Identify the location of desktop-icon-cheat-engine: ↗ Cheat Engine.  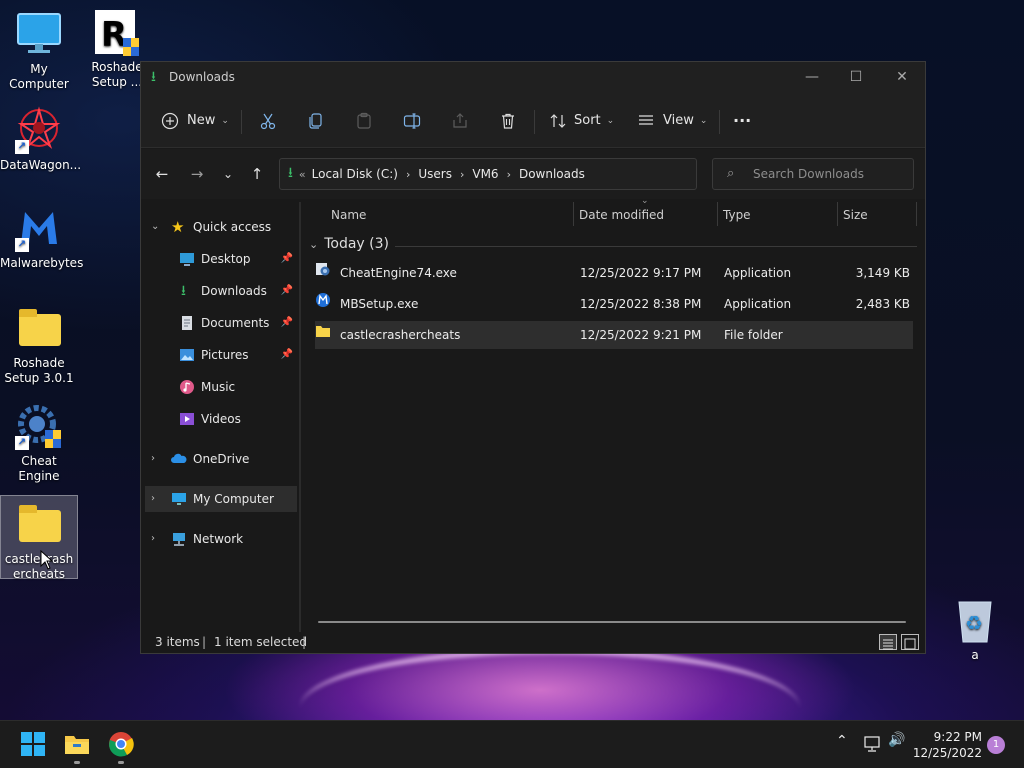
(39, 441).